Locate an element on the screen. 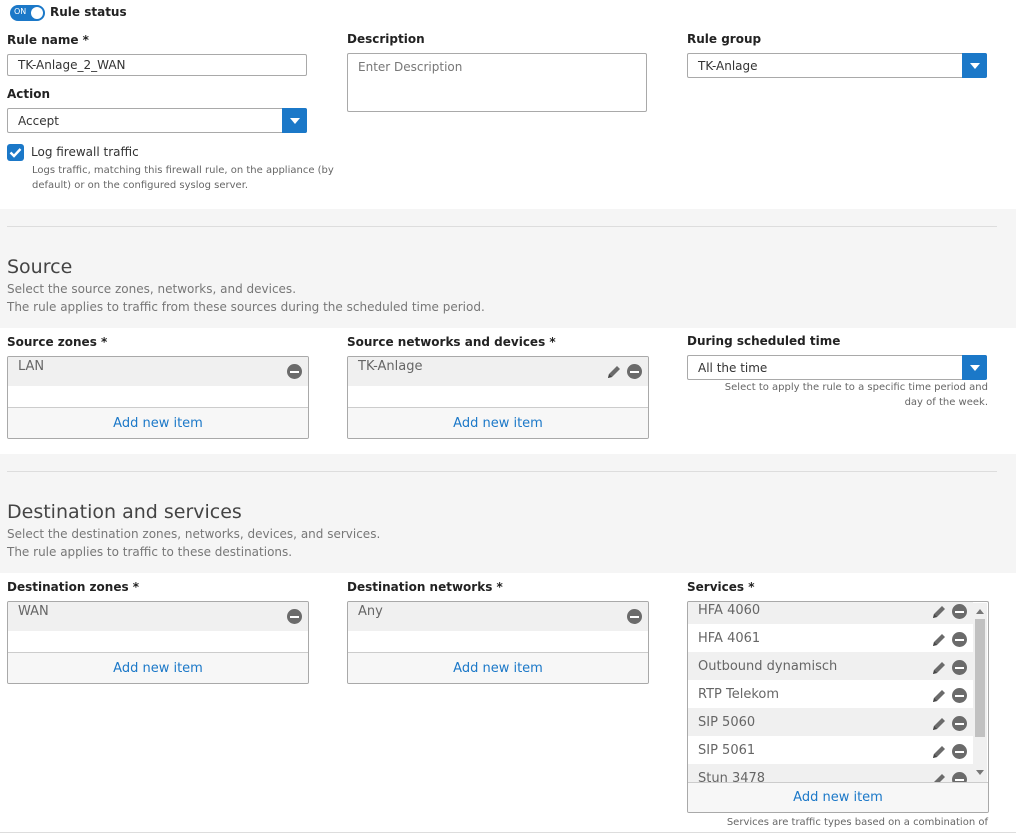 The width and height of the screenshot is (1016, 837). source-zones-label: Source zones * is located at coordinates (57, 342).